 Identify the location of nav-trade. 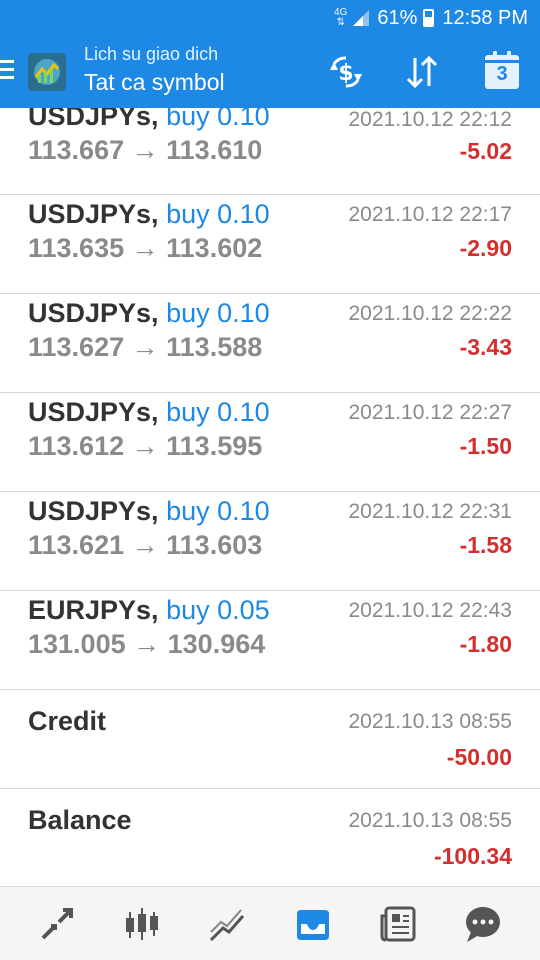
(57, 924).